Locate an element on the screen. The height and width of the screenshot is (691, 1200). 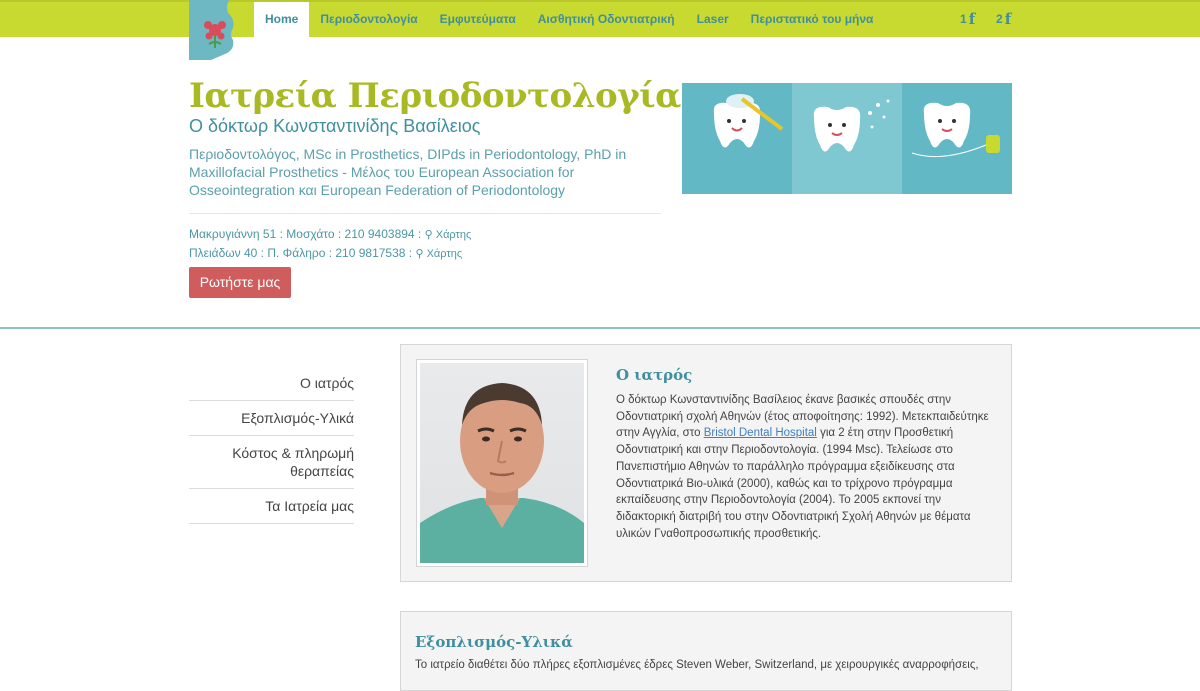
address-1-text: Μακρυγιάννη 51 : Μοσχάτο : 210 9403894 : is located at coordinates (305, 234).